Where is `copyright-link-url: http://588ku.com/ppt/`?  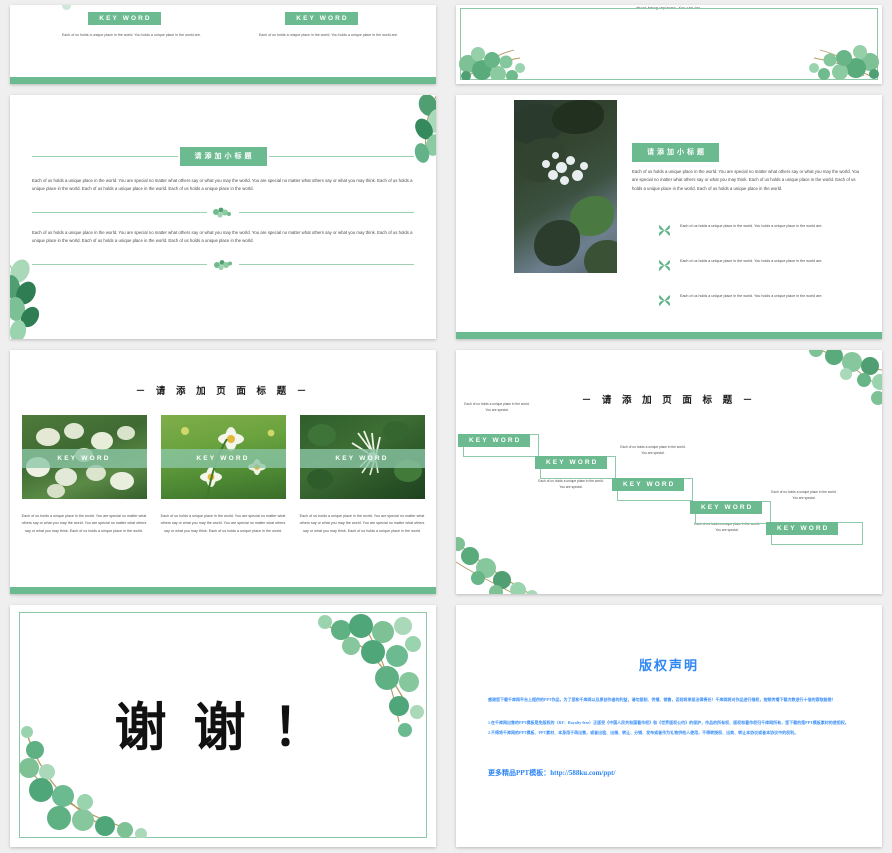 copyright-link-url: http://588ku.com/ppt/ is located at coordinates (582, 773).